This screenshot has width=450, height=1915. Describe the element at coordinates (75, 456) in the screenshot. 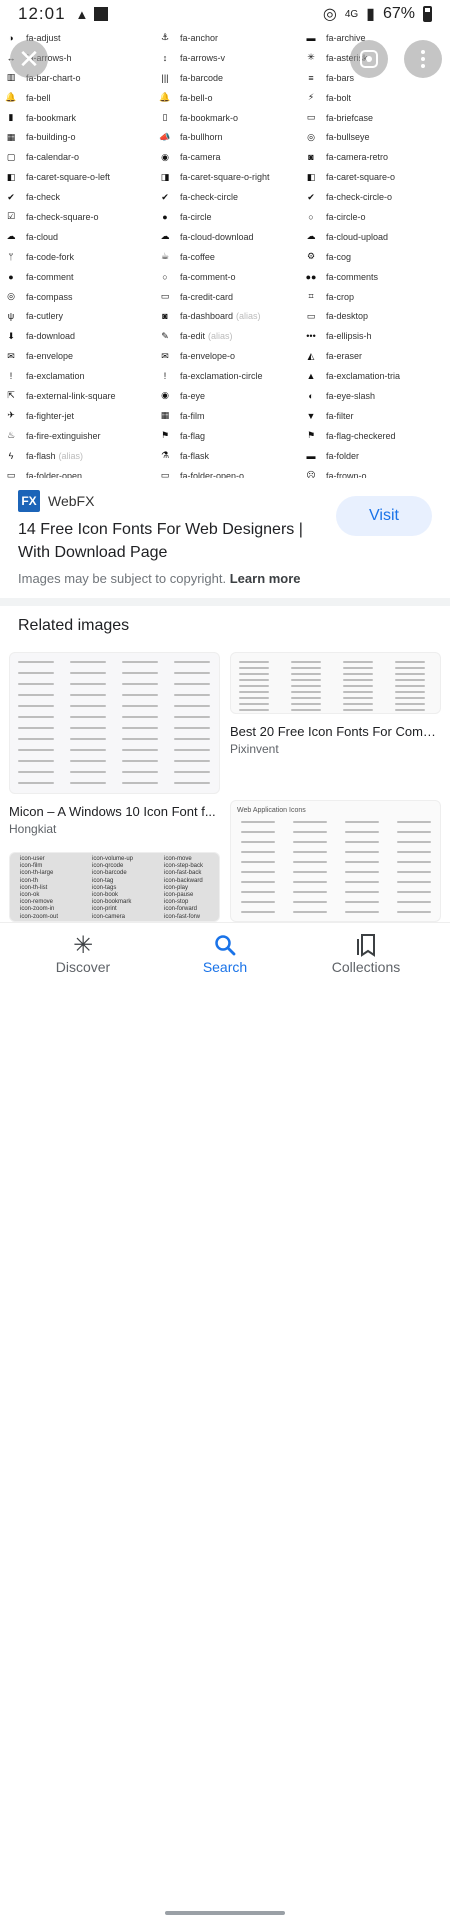

I see `icon-grid-item: ϟ fa-flash (alias)` at that location.